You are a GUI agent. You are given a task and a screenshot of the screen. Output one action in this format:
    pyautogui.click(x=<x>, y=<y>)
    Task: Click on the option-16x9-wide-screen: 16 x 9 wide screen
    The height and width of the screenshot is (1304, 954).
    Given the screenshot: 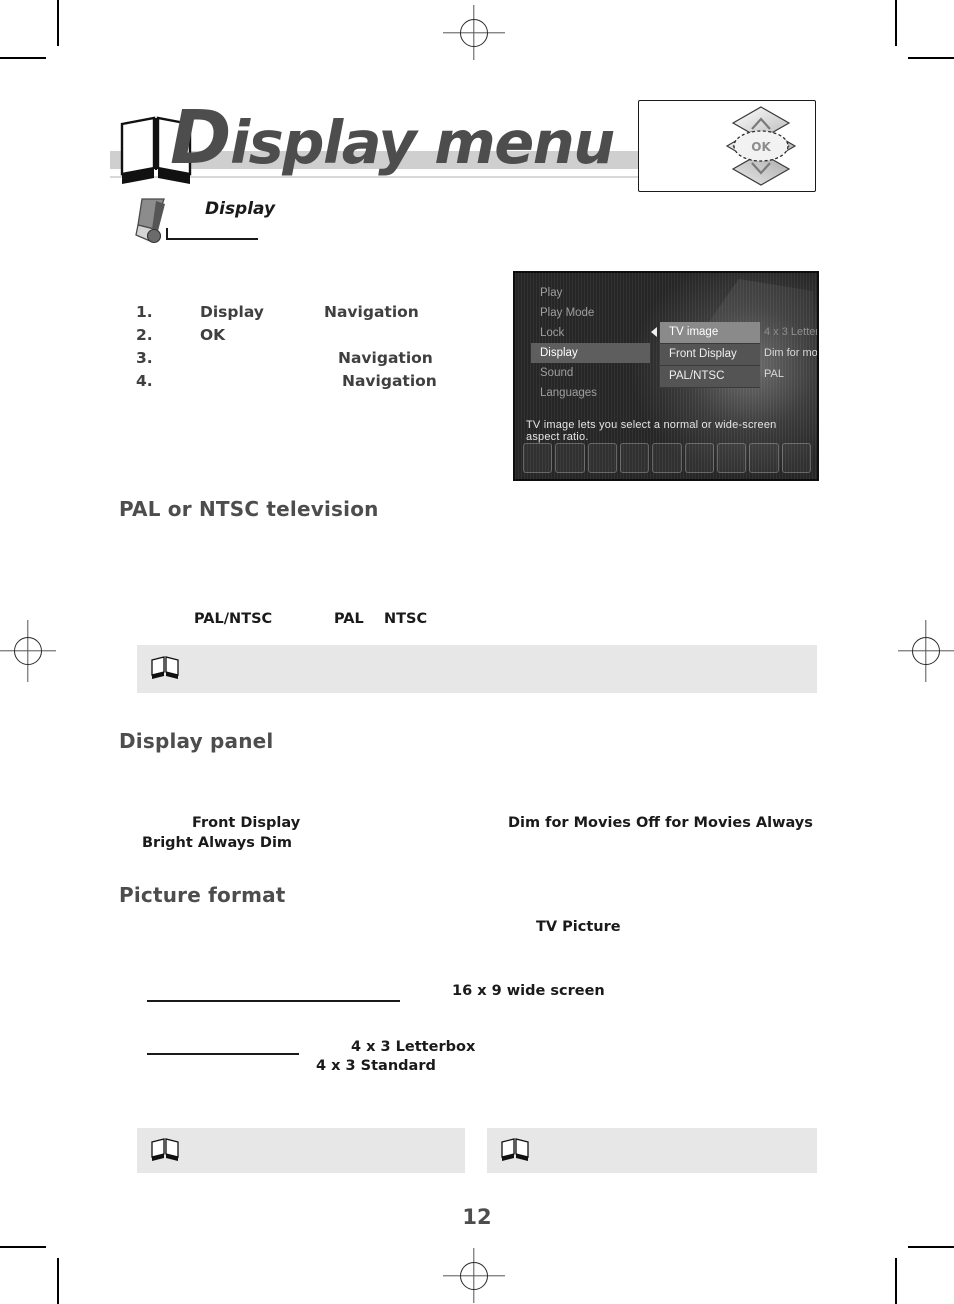 What is the action you would take?
    pyautogui.click(x=528, y=991)
    